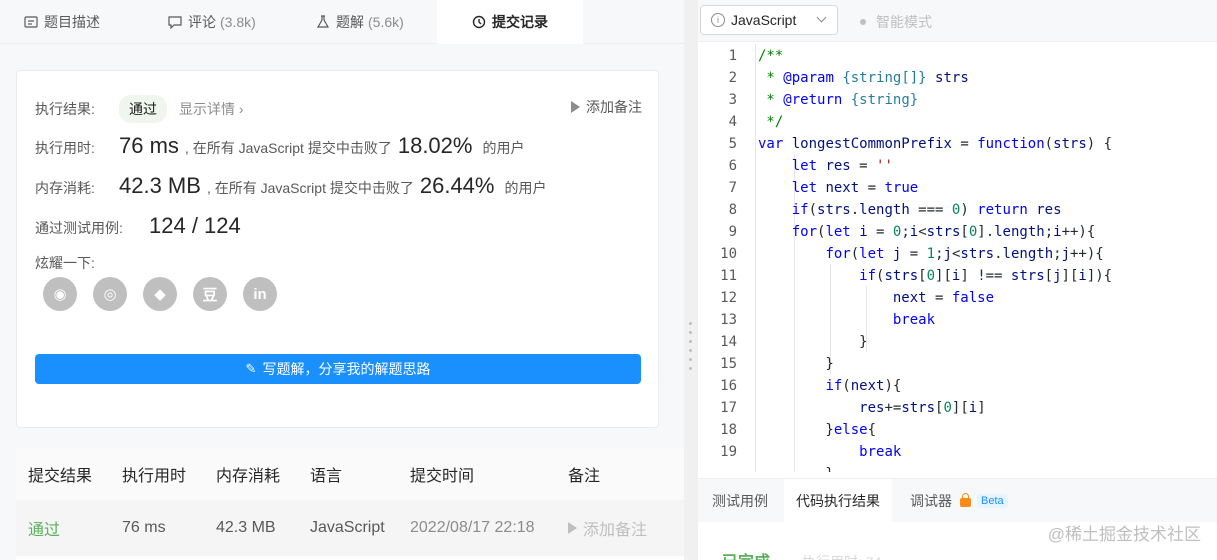 This screenshot has width=1217, height=560. What do you see at coordinates (154, 476) in the screenshot?
I see `col-runtime: 执行用时` at bounding box center [154, 476].